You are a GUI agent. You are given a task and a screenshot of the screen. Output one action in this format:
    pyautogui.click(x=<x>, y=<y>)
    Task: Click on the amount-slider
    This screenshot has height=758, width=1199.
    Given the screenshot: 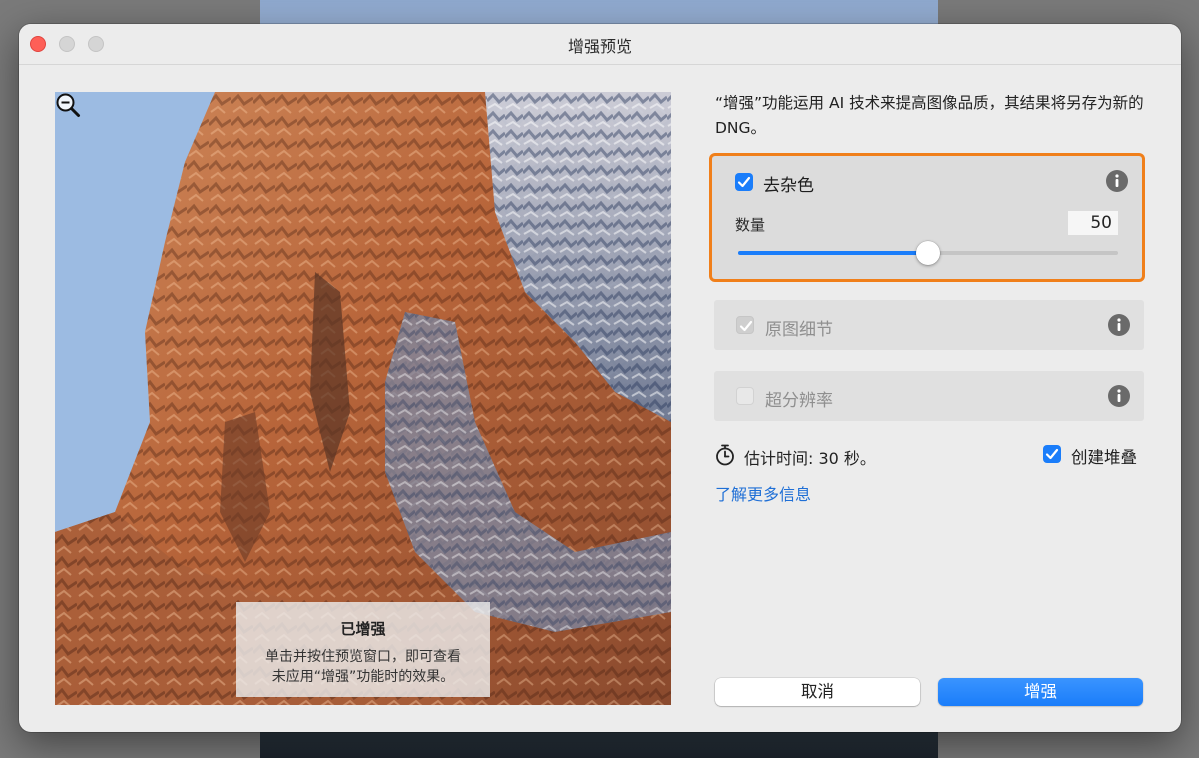 What is the action you would take?
    pyautogui.click(x=928, y=253)
    